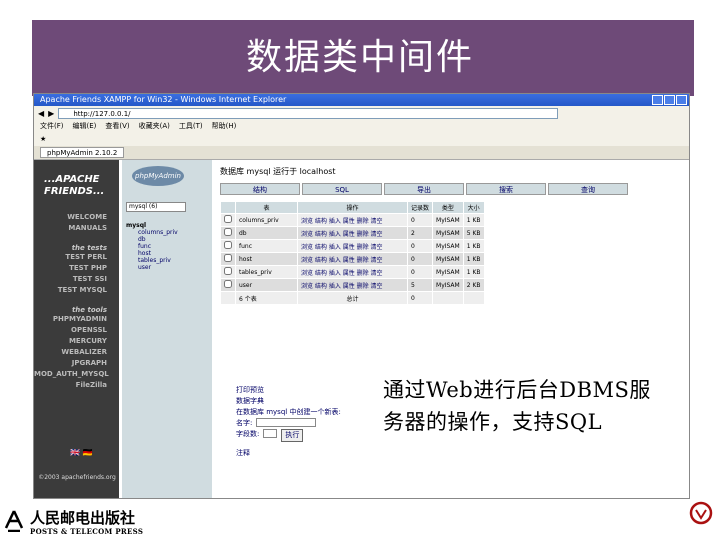 Image resolution: width=720 pixels, height=540 pixels. What do you see at coordinates (82, 152) in the screenshot?
I see `browser-tab: phpMyAdmin 2.10.2` at bounding box center [82, 152].